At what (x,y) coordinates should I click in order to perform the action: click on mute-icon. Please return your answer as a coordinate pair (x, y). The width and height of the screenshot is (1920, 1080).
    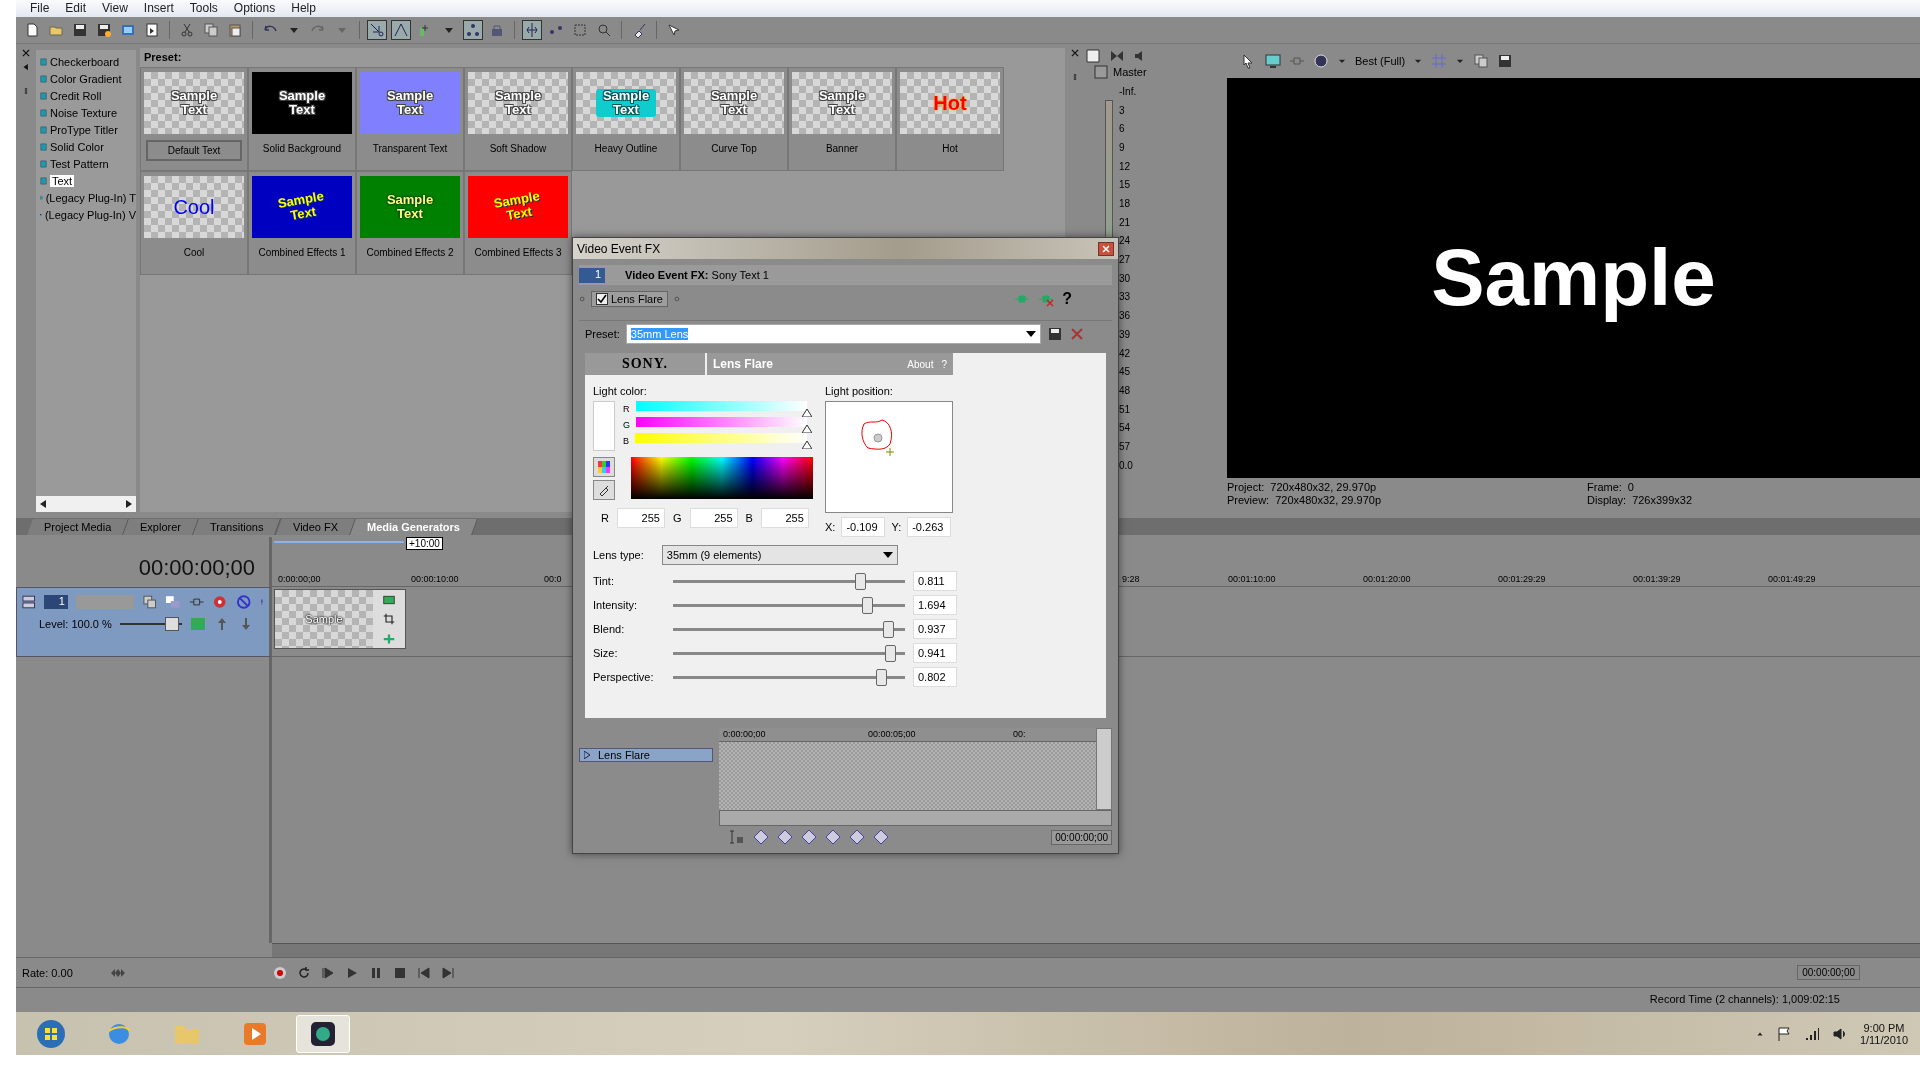
    Looking at the image, I should click on (243, 602).